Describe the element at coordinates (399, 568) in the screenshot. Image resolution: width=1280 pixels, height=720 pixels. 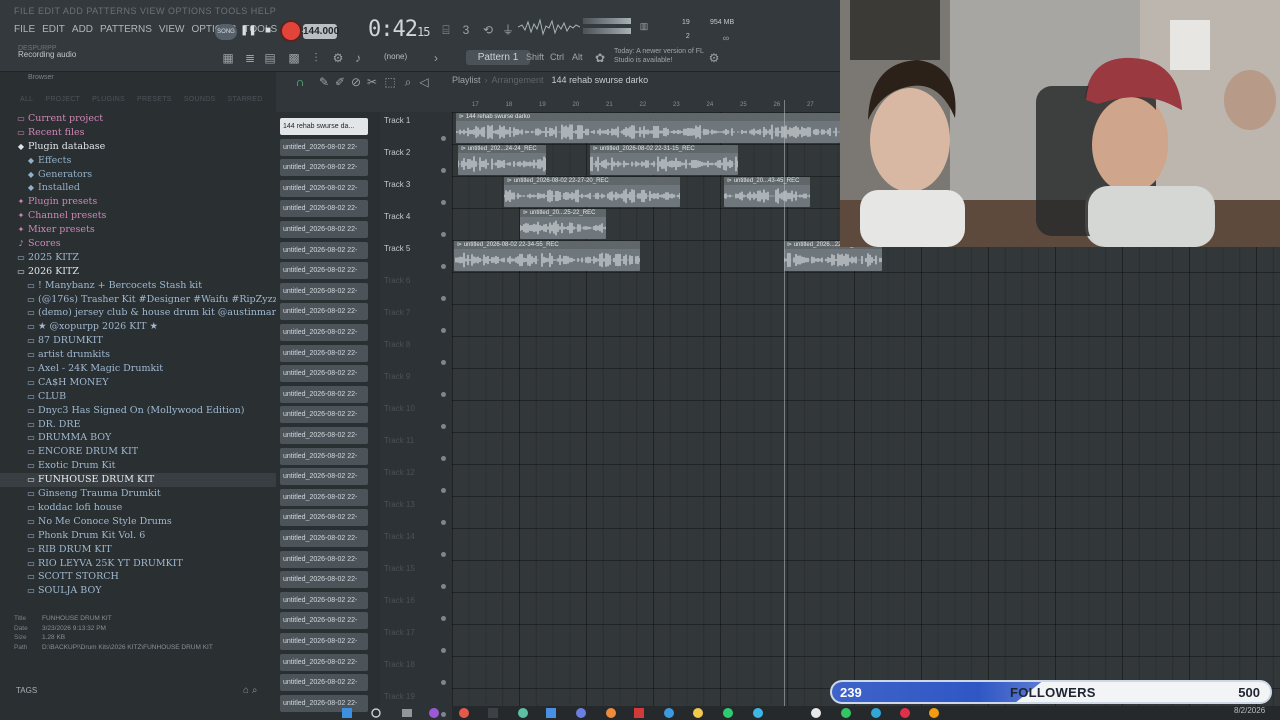
I see `track-label: Track 15` at that location.